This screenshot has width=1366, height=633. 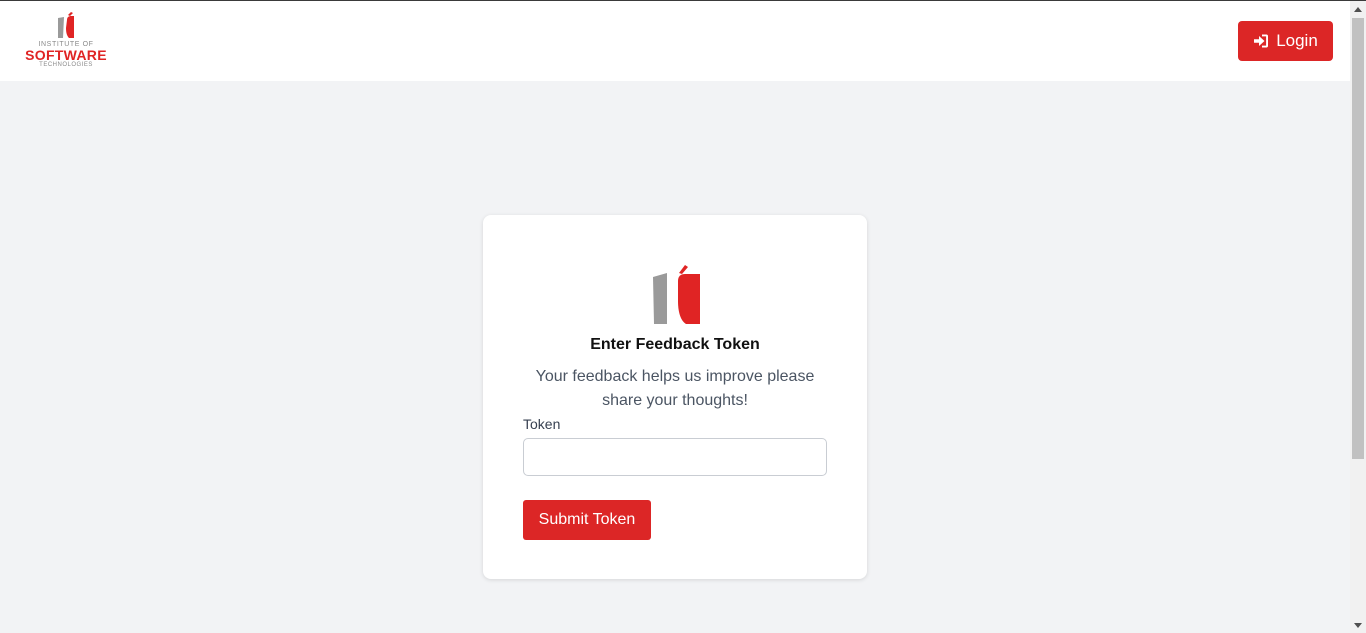 I want to click on token-input, so click(x=675, y=457).